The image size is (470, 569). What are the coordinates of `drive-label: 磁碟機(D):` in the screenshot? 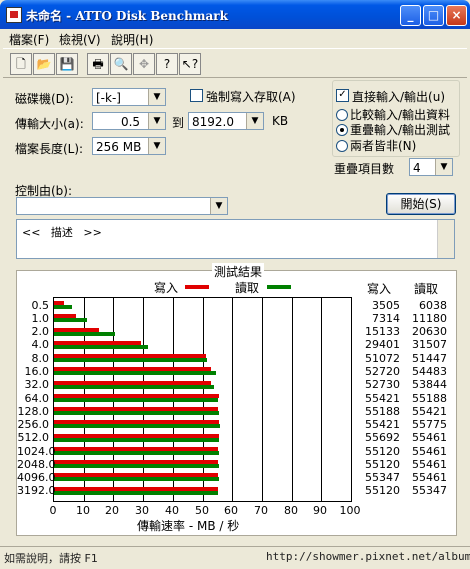 It's located at (44, 99).